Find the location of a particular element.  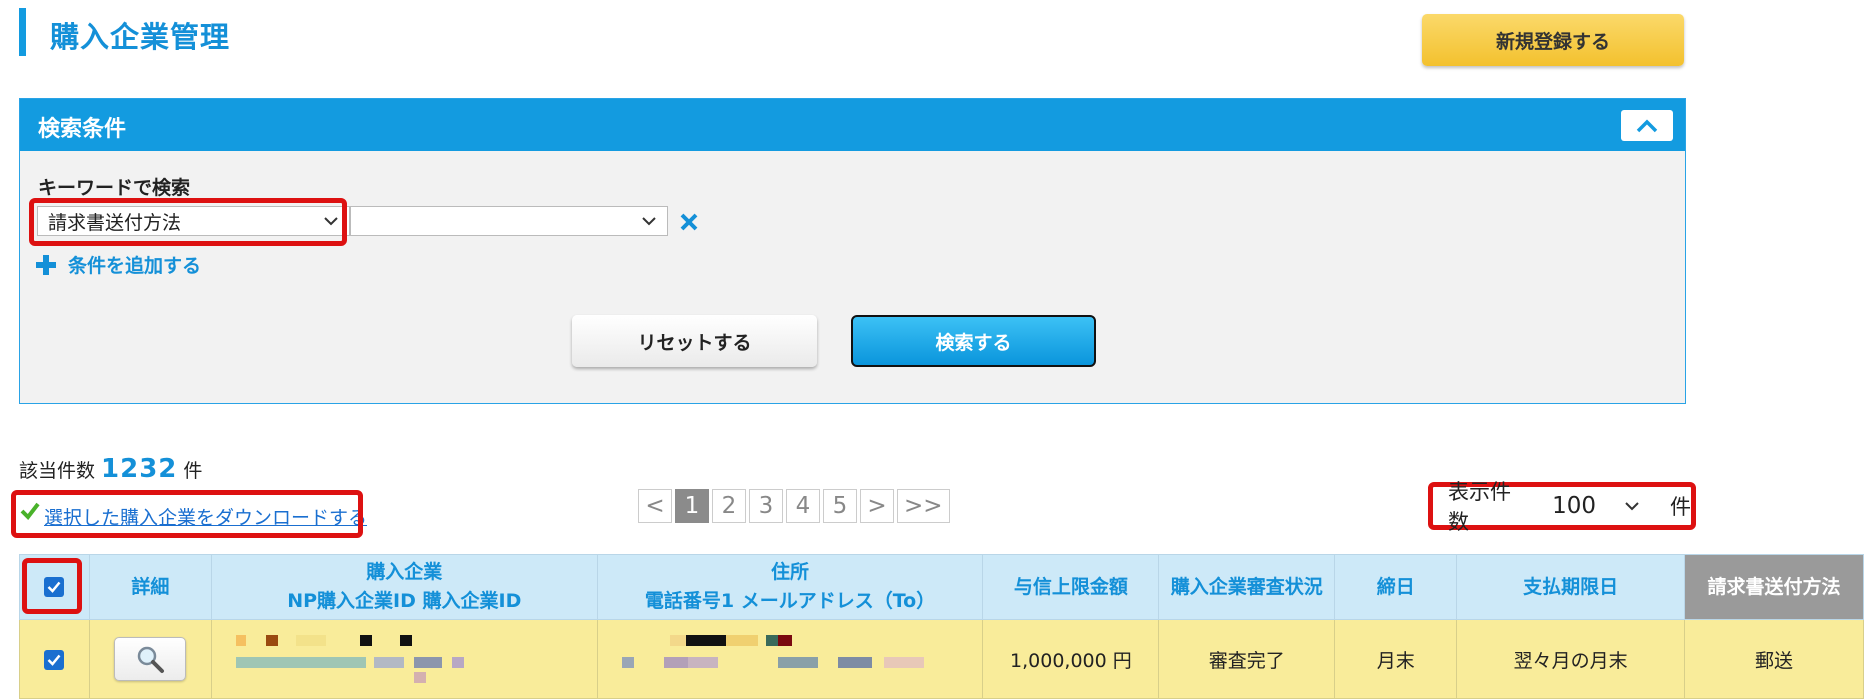

plus-icon is located at coordinates (46, 264).